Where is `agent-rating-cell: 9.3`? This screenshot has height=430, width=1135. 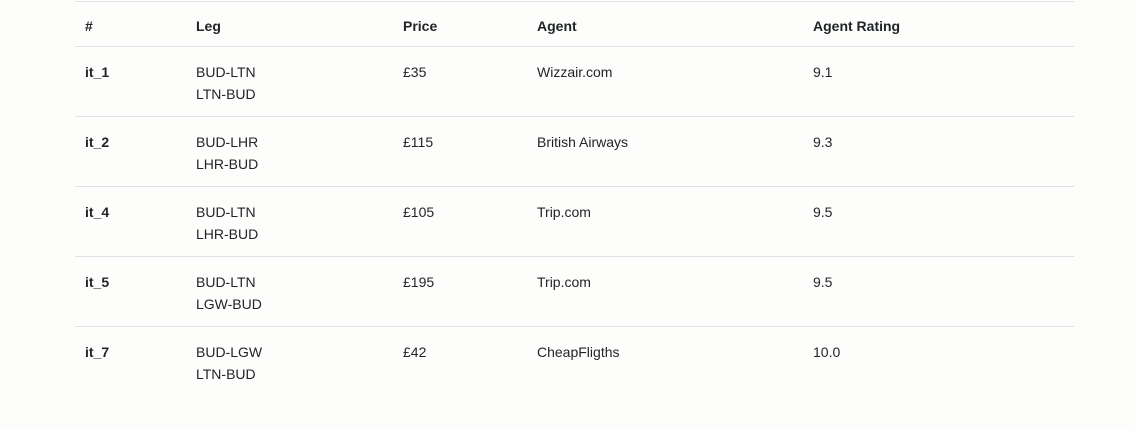
agent-rating-cell: 9.3 is located at coordinates (823, 142).